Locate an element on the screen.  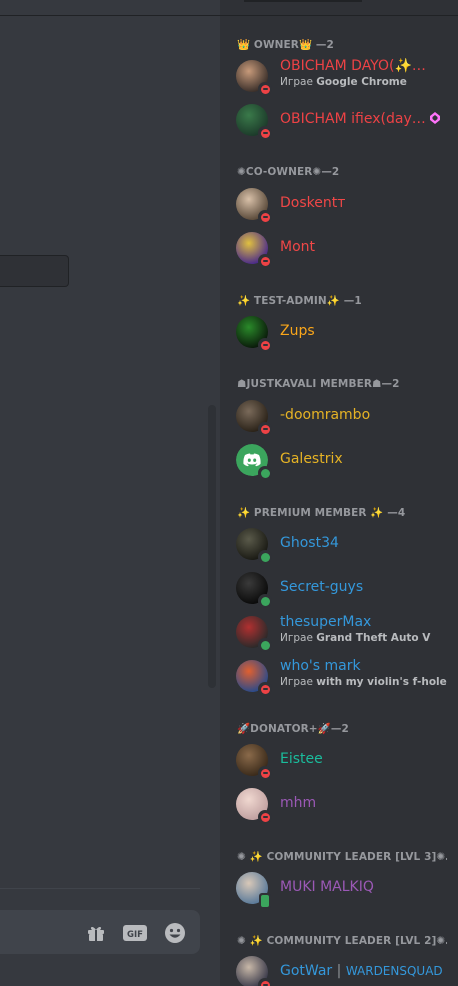
member-name: MUKI MALKIQ is located at coordinates (327, 887).